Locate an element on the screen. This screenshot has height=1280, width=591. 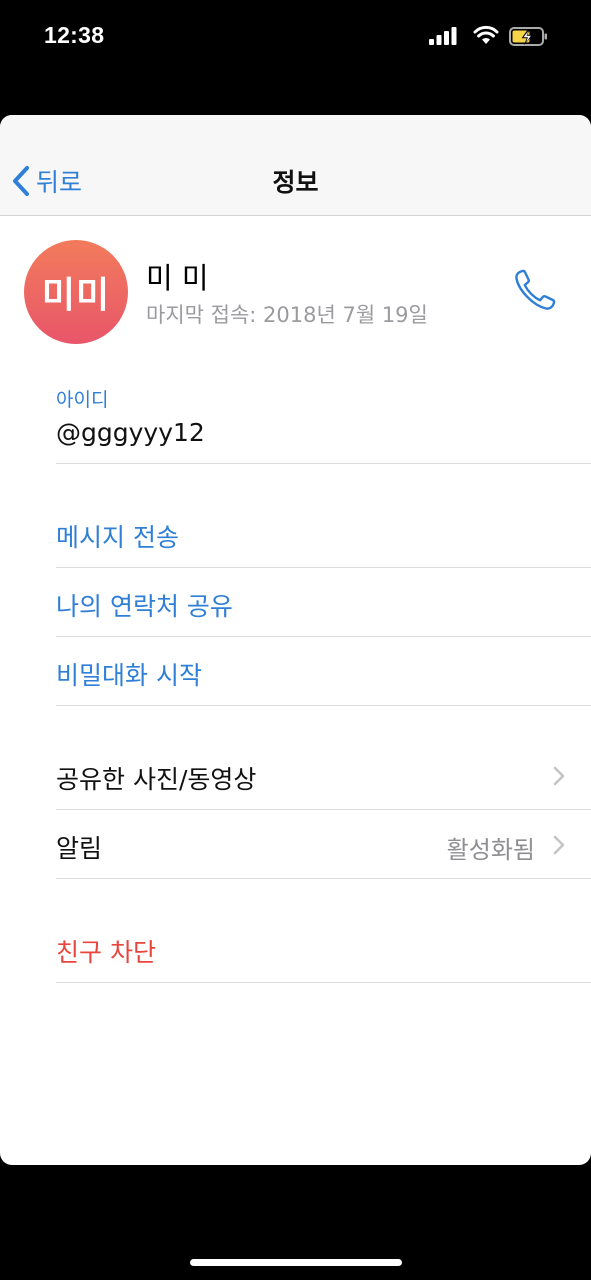
navigation-bar: 뒤로 정보 is located at coordinates (295, 165).